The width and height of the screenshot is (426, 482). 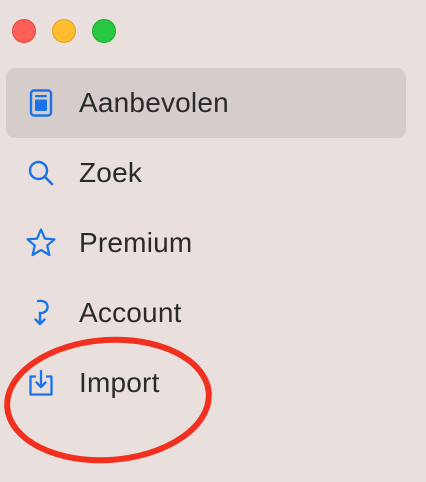 What do you see at coordinates (41, 243) in the screenshot?
I see `star-icon` at bounding box center [41, 243].